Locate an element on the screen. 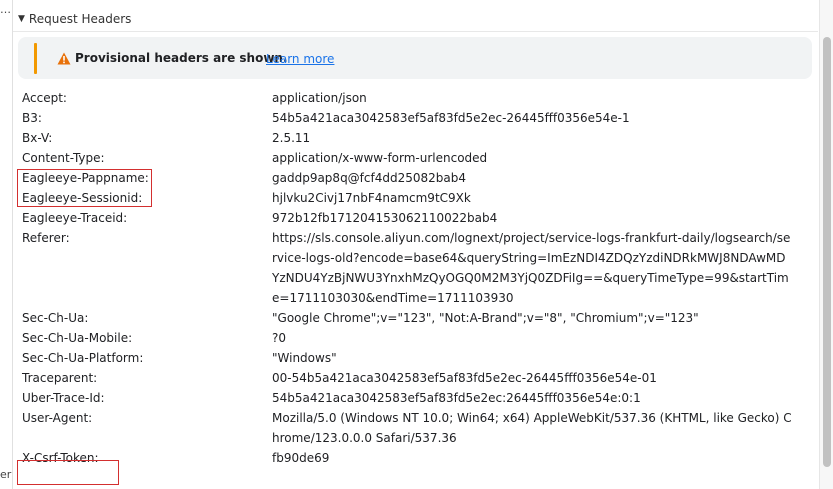  header-value: fb90de69 is located at coordinates (301, 458).